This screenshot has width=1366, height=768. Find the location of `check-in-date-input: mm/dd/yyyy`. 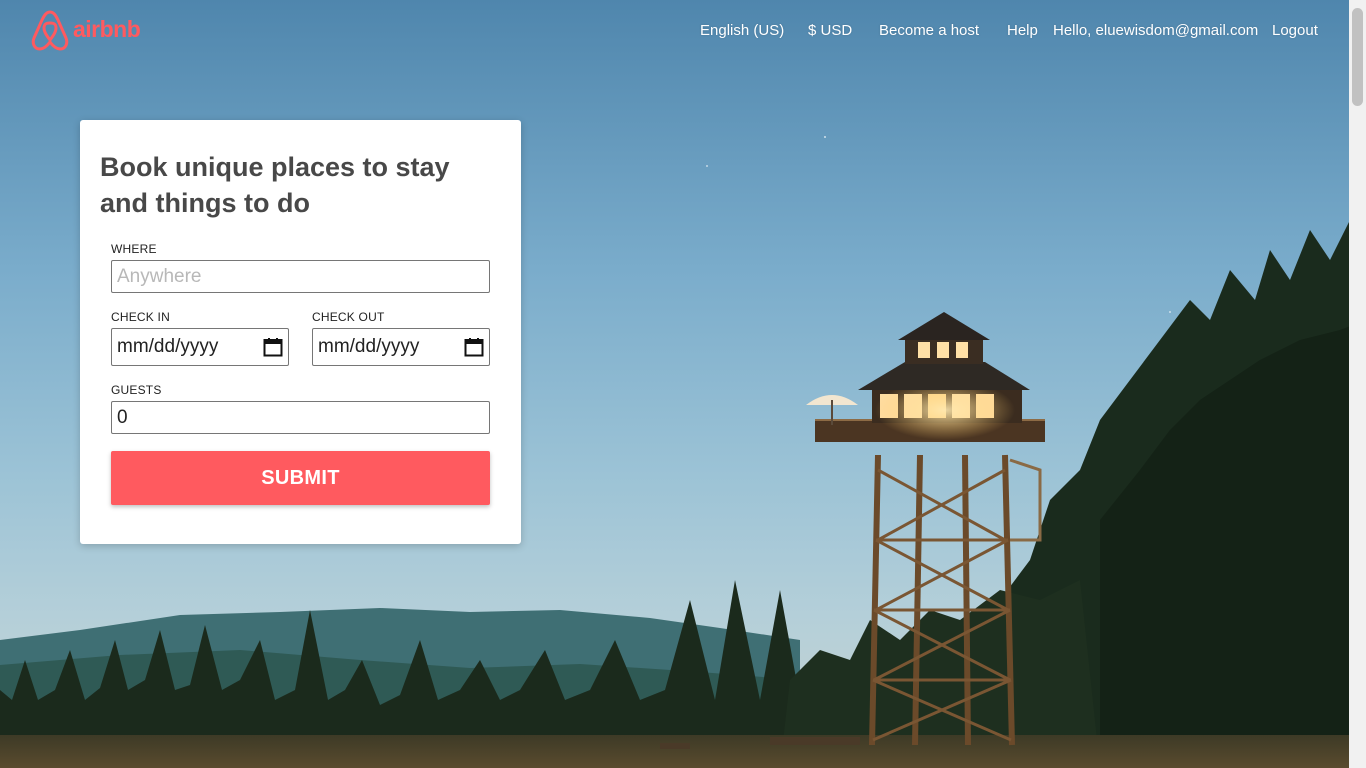

check-in-date-input: mm/dd/yyyy is located at coordinates (200, 347).